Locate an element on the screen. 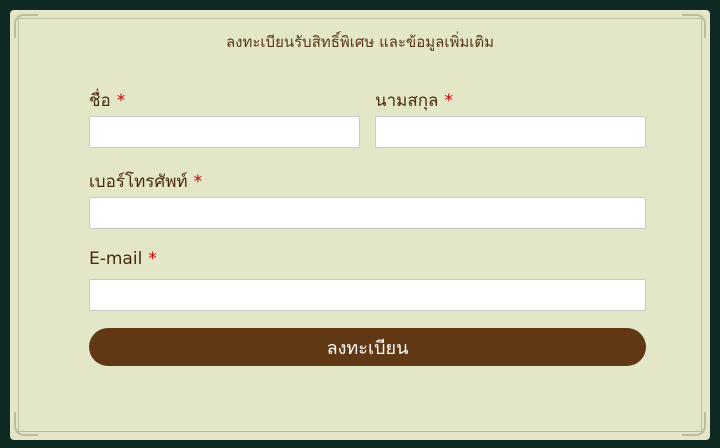 This screenshot has height=448, width=720. phone-label-text: เบอร์โทรศัพท์ is located at coordinates (138, 182).